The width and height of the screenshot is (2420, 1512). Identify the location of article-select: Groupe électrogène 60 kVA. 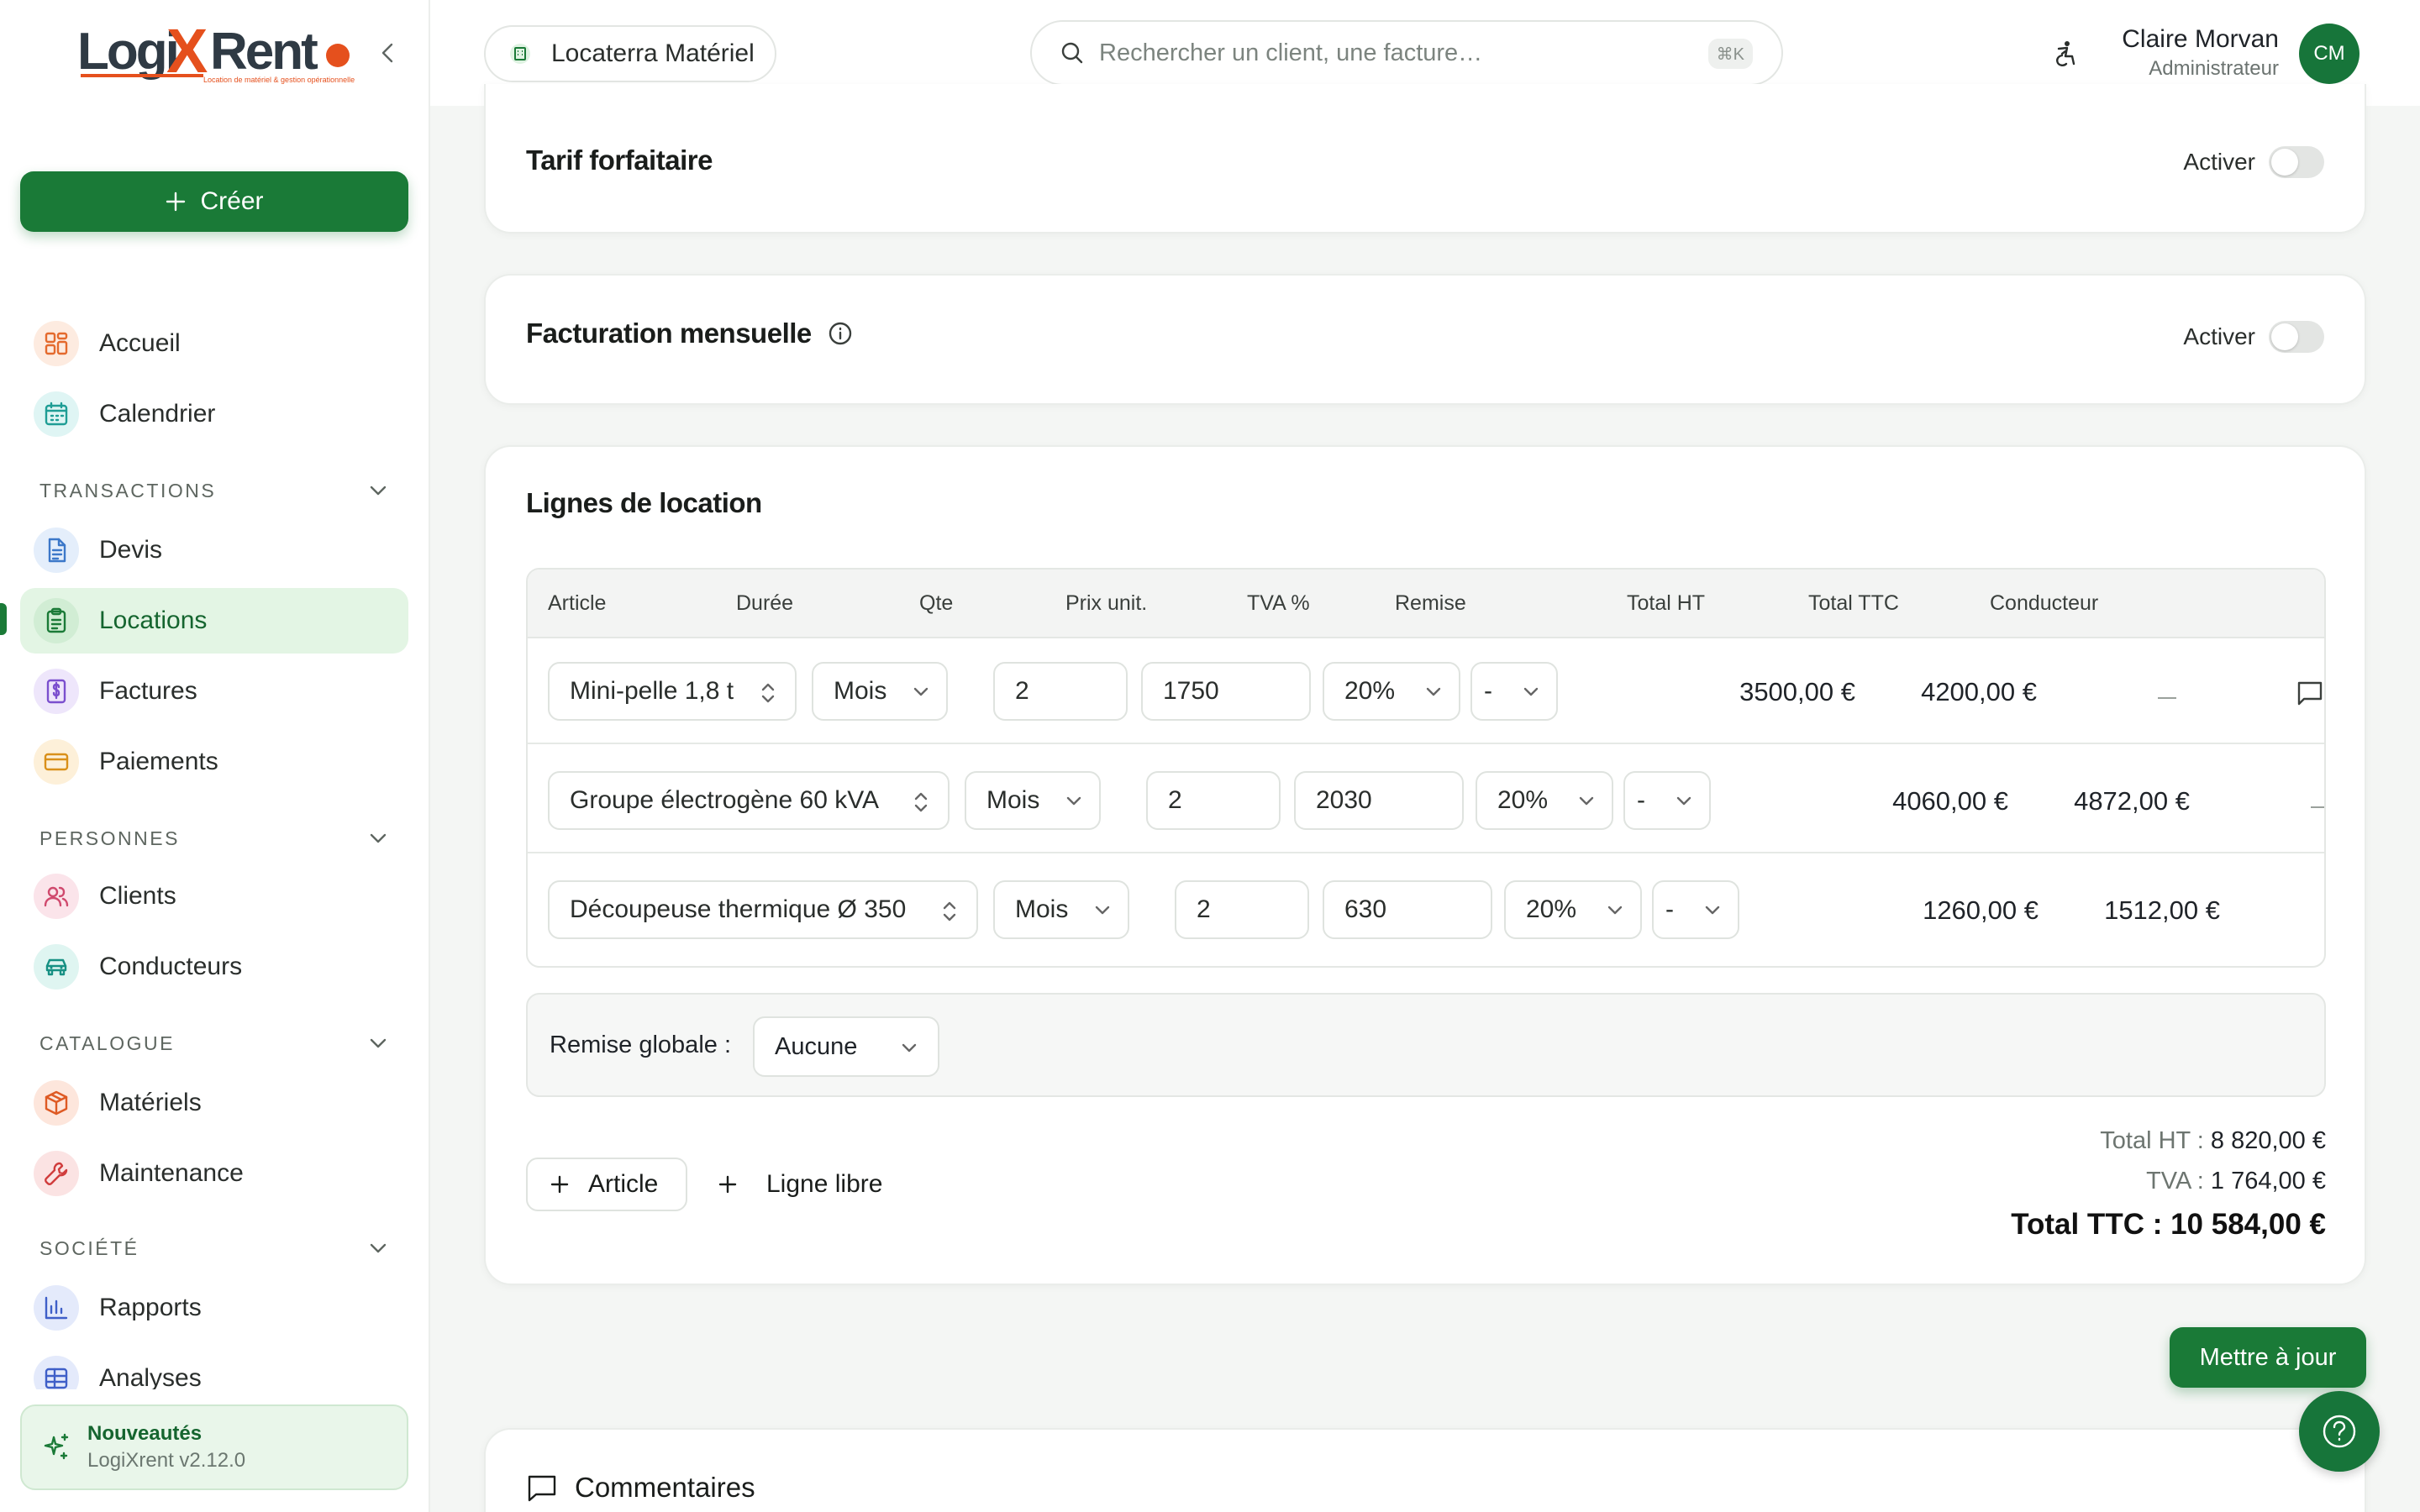
(749, 800).